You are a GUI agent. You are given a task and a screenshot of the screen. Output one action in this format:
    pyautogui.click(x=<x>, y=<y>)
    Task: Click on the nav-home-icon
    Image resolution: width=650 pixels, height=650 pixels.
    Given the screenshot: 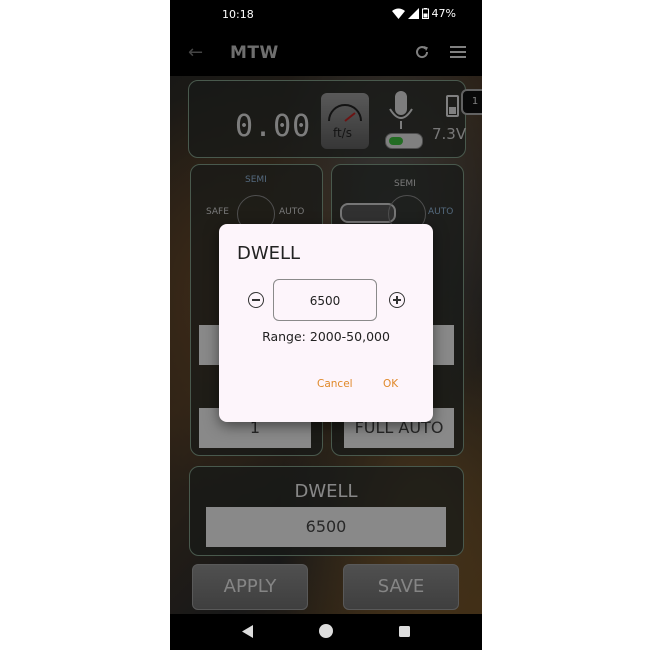 What is the action you would take?
    pyautogui.click(x=326, y=631)
    